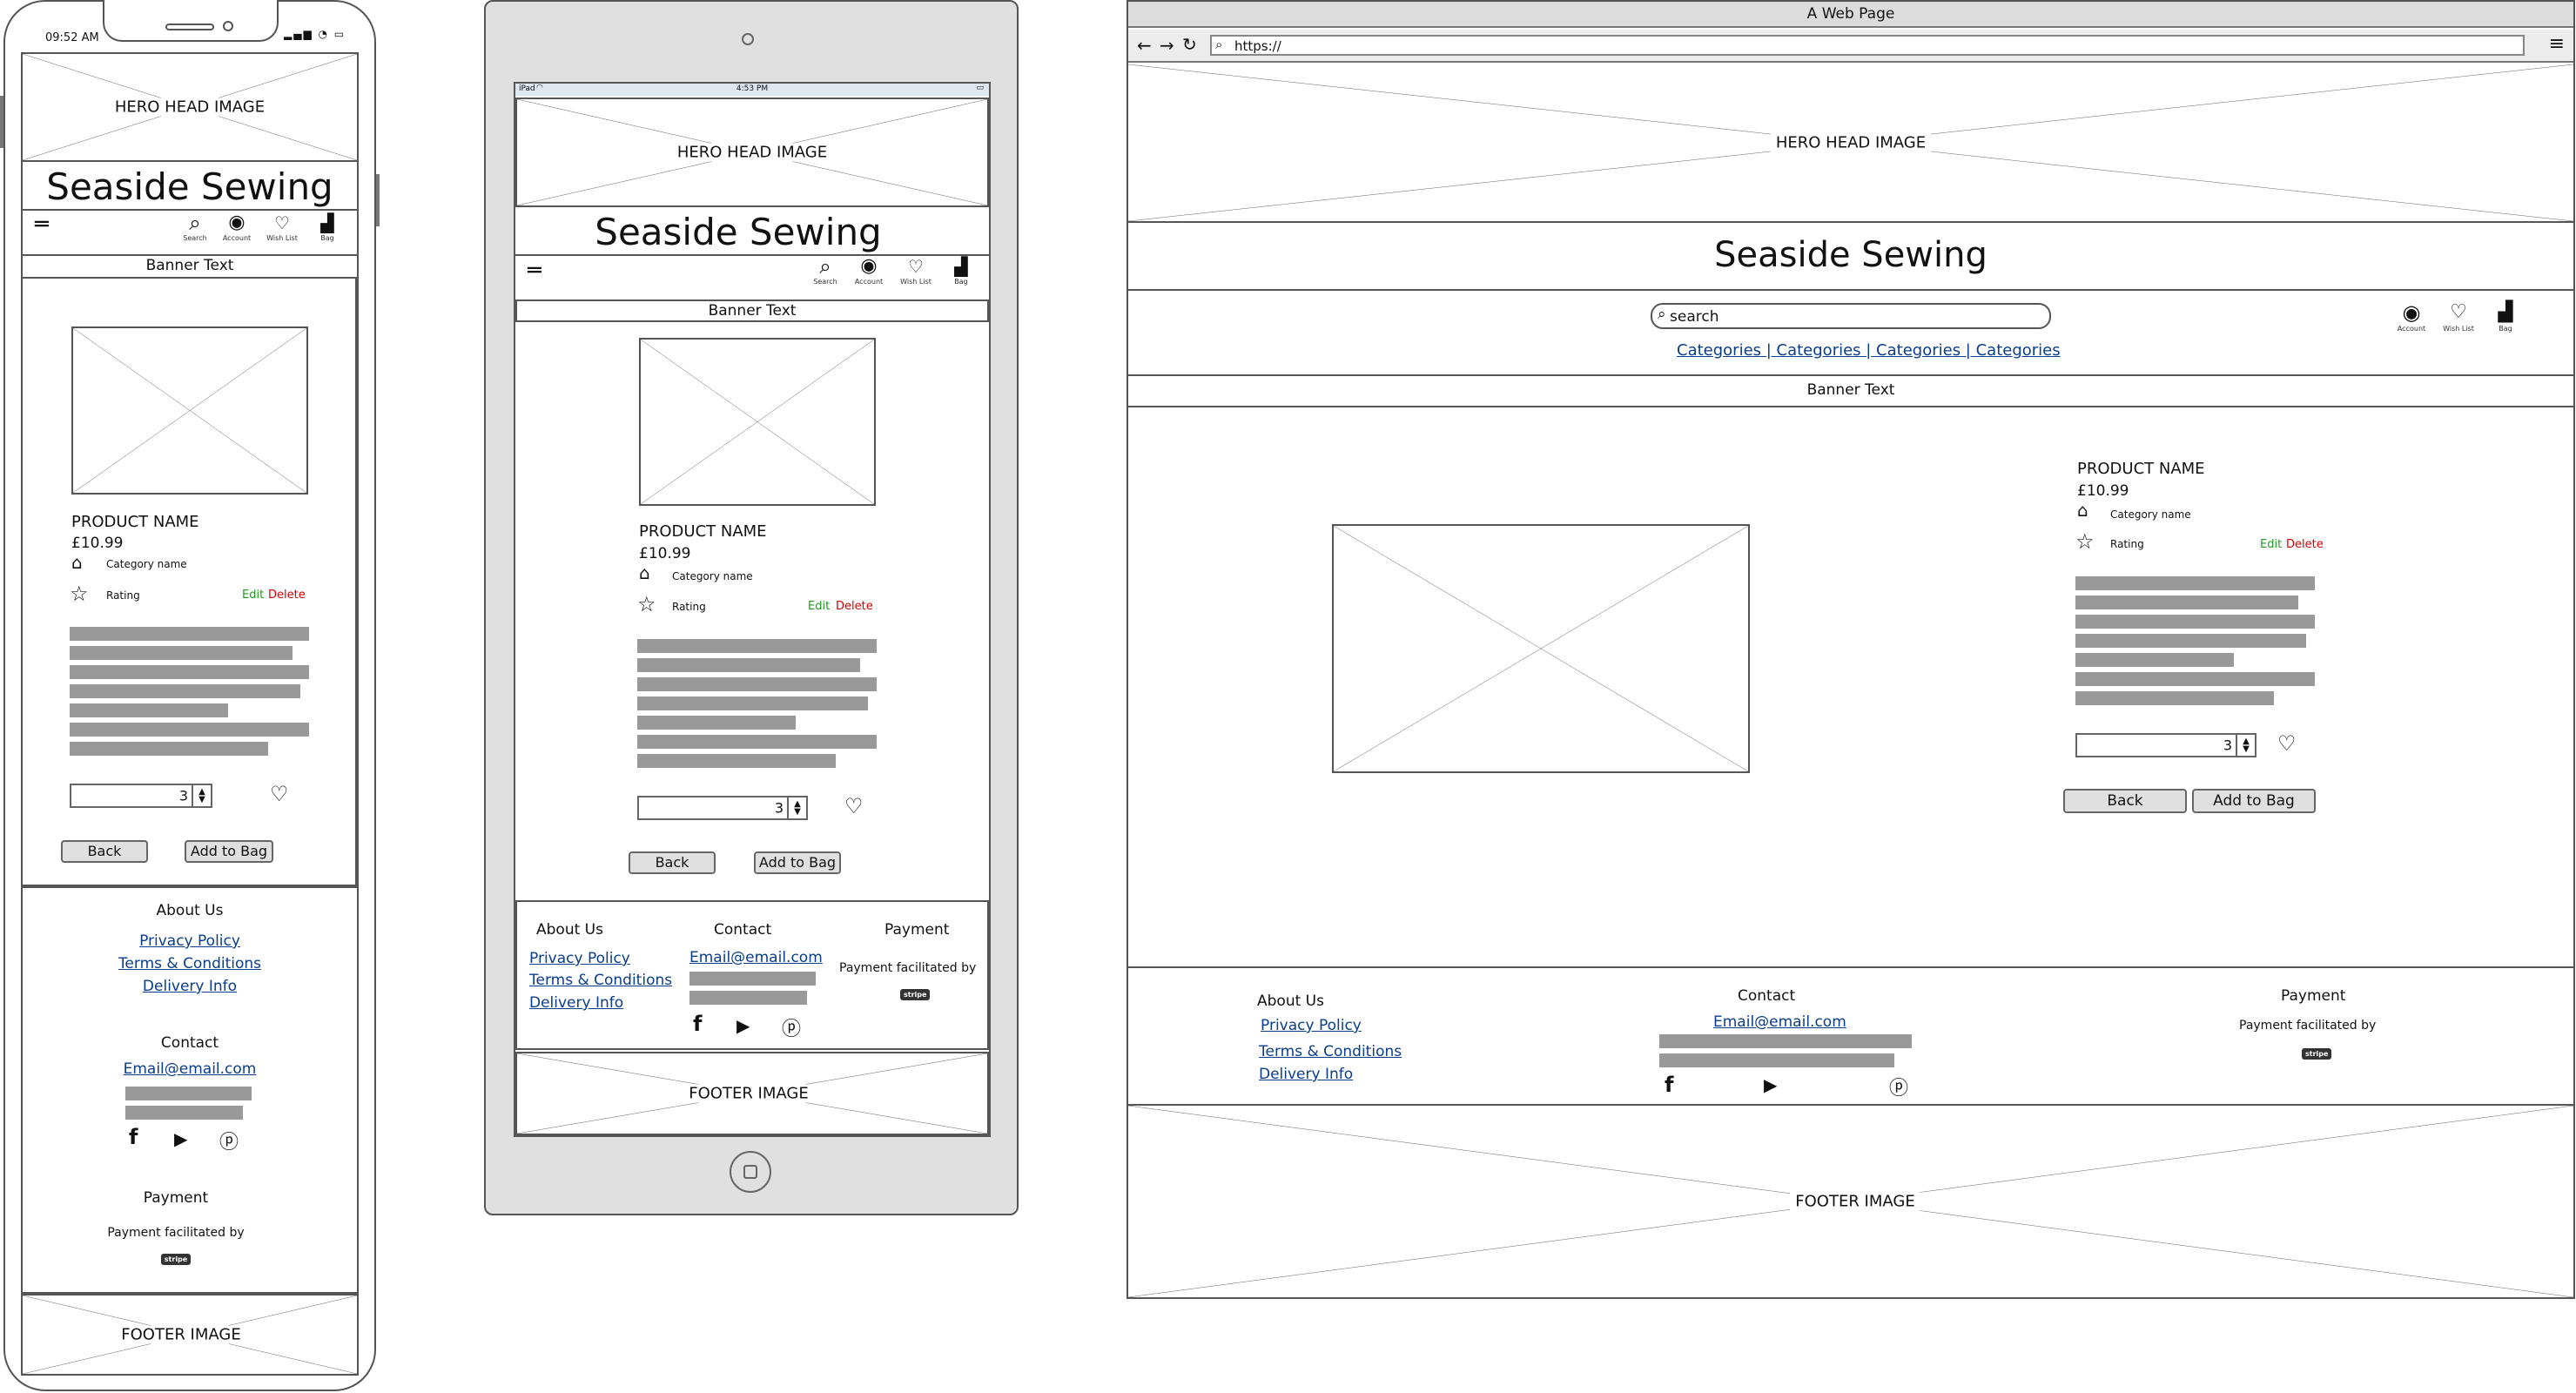 The width and height of the screenshot is (2576, 1393). Describe the element at coordinates (189, 265) in the screenshot. I see `banner-text: Banner Text` at that location.